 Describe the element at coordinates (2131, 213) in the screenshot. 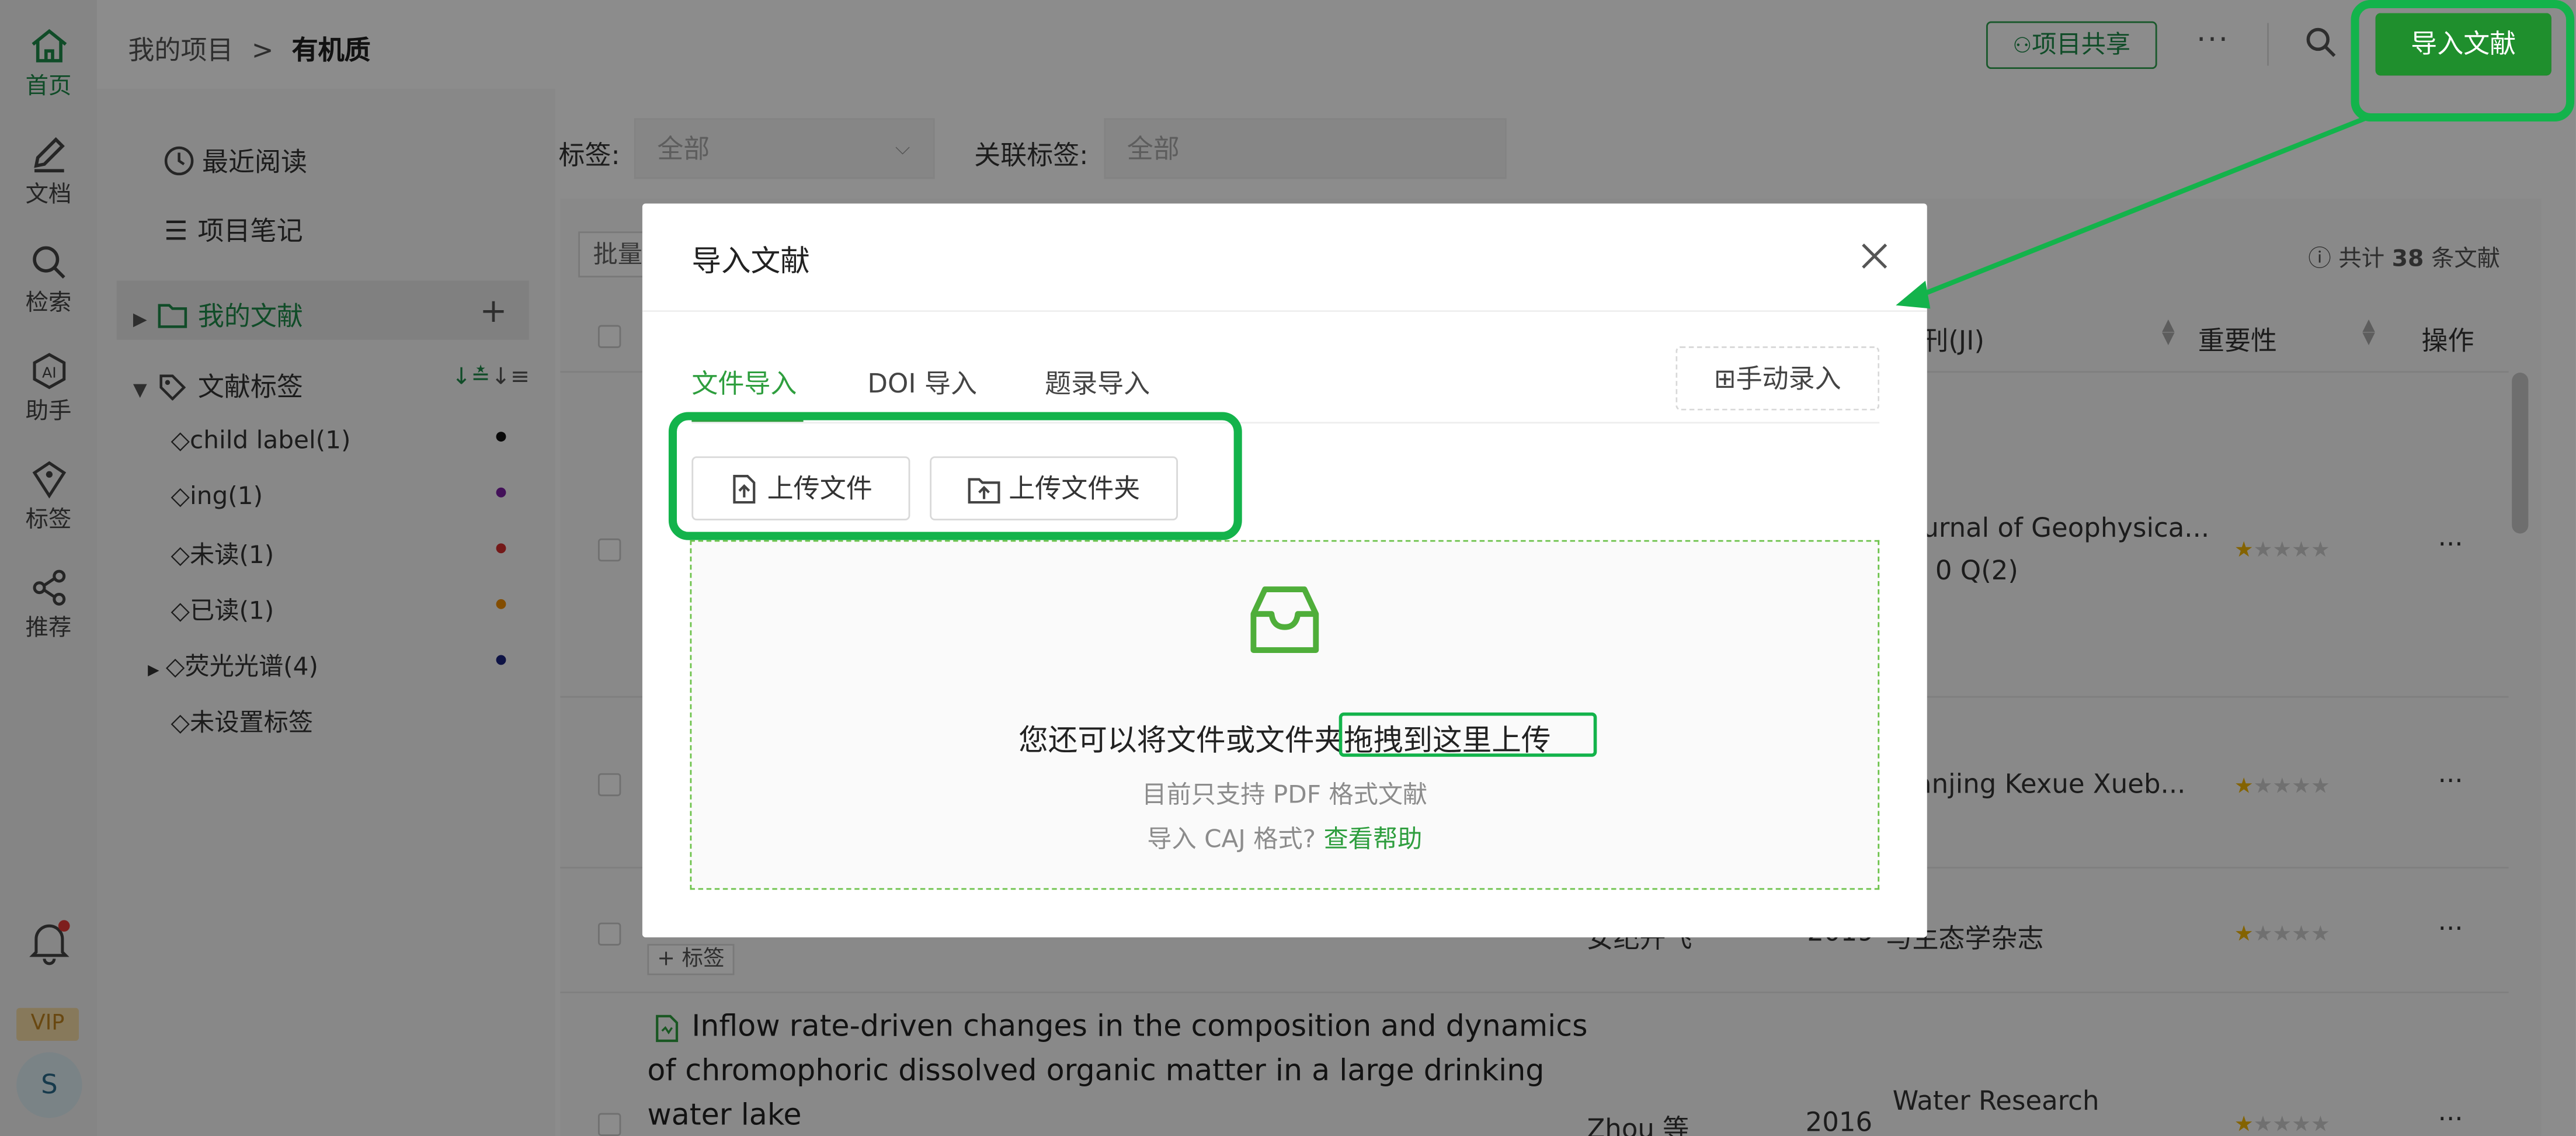

I see `annotation-arrow` at that location.